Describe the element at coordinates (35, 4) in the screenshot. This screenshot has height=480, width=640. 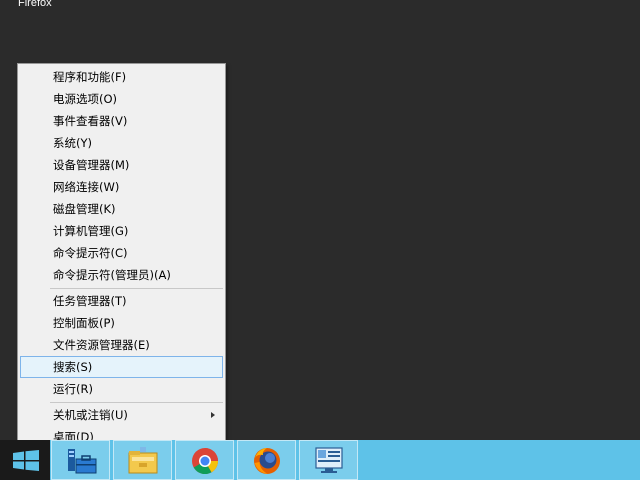
I see `desktop-icon-label: Firefox` at that location.